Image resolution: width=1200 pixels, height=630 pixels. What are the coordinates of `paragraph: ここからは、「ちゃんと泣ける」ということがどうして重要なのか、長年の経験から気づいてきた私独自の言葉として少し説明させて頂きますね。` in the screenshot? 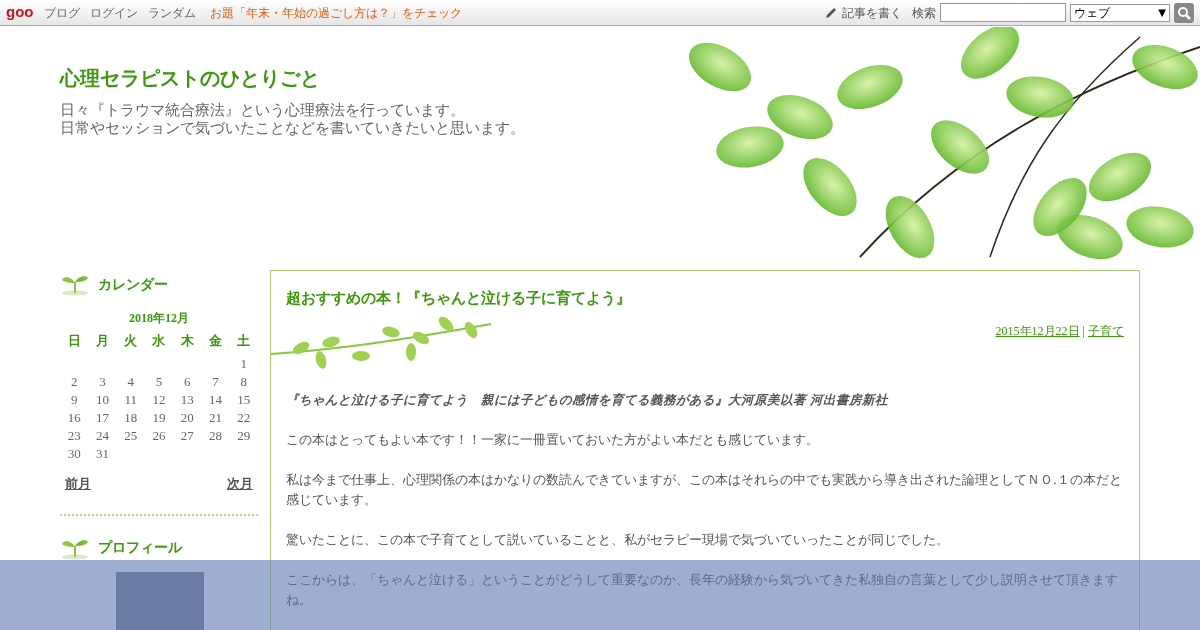 It's located at (702, 589).